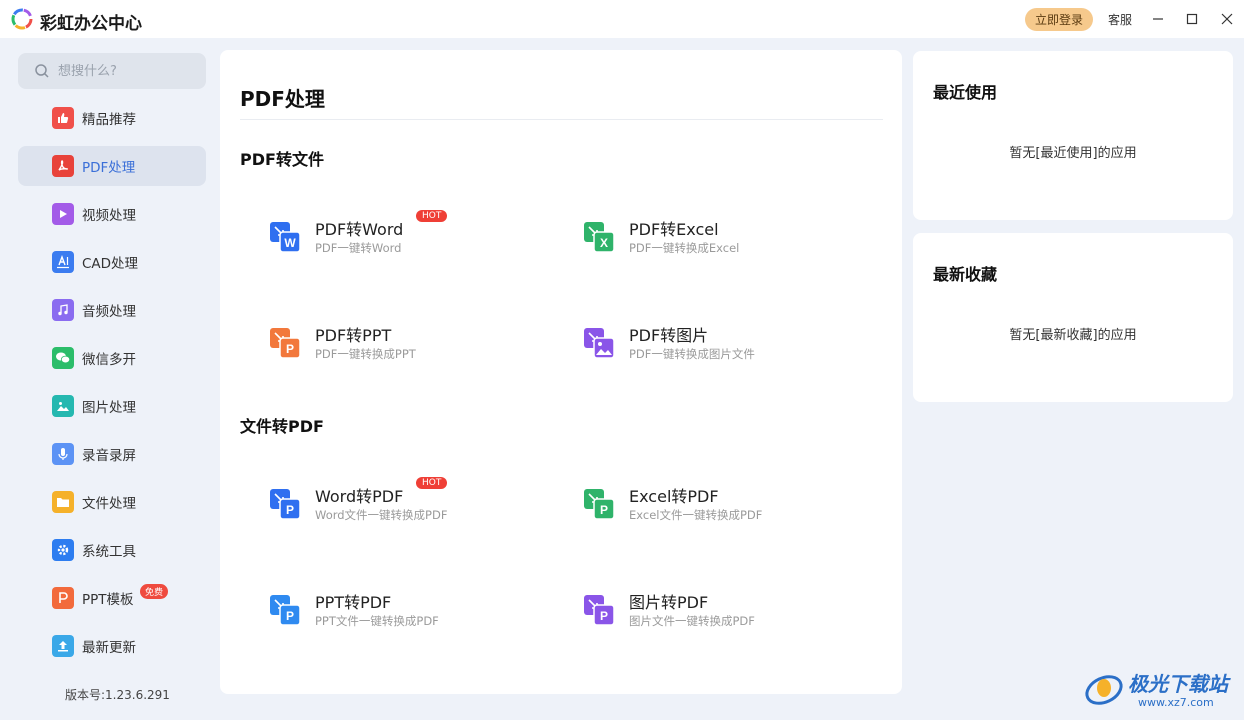 The height and width of the screenshot is (720, 1244). Describe the element at coordinates (109, 408) in the screenshot. I see `sidebar-item-label: 图片处理` at that location.